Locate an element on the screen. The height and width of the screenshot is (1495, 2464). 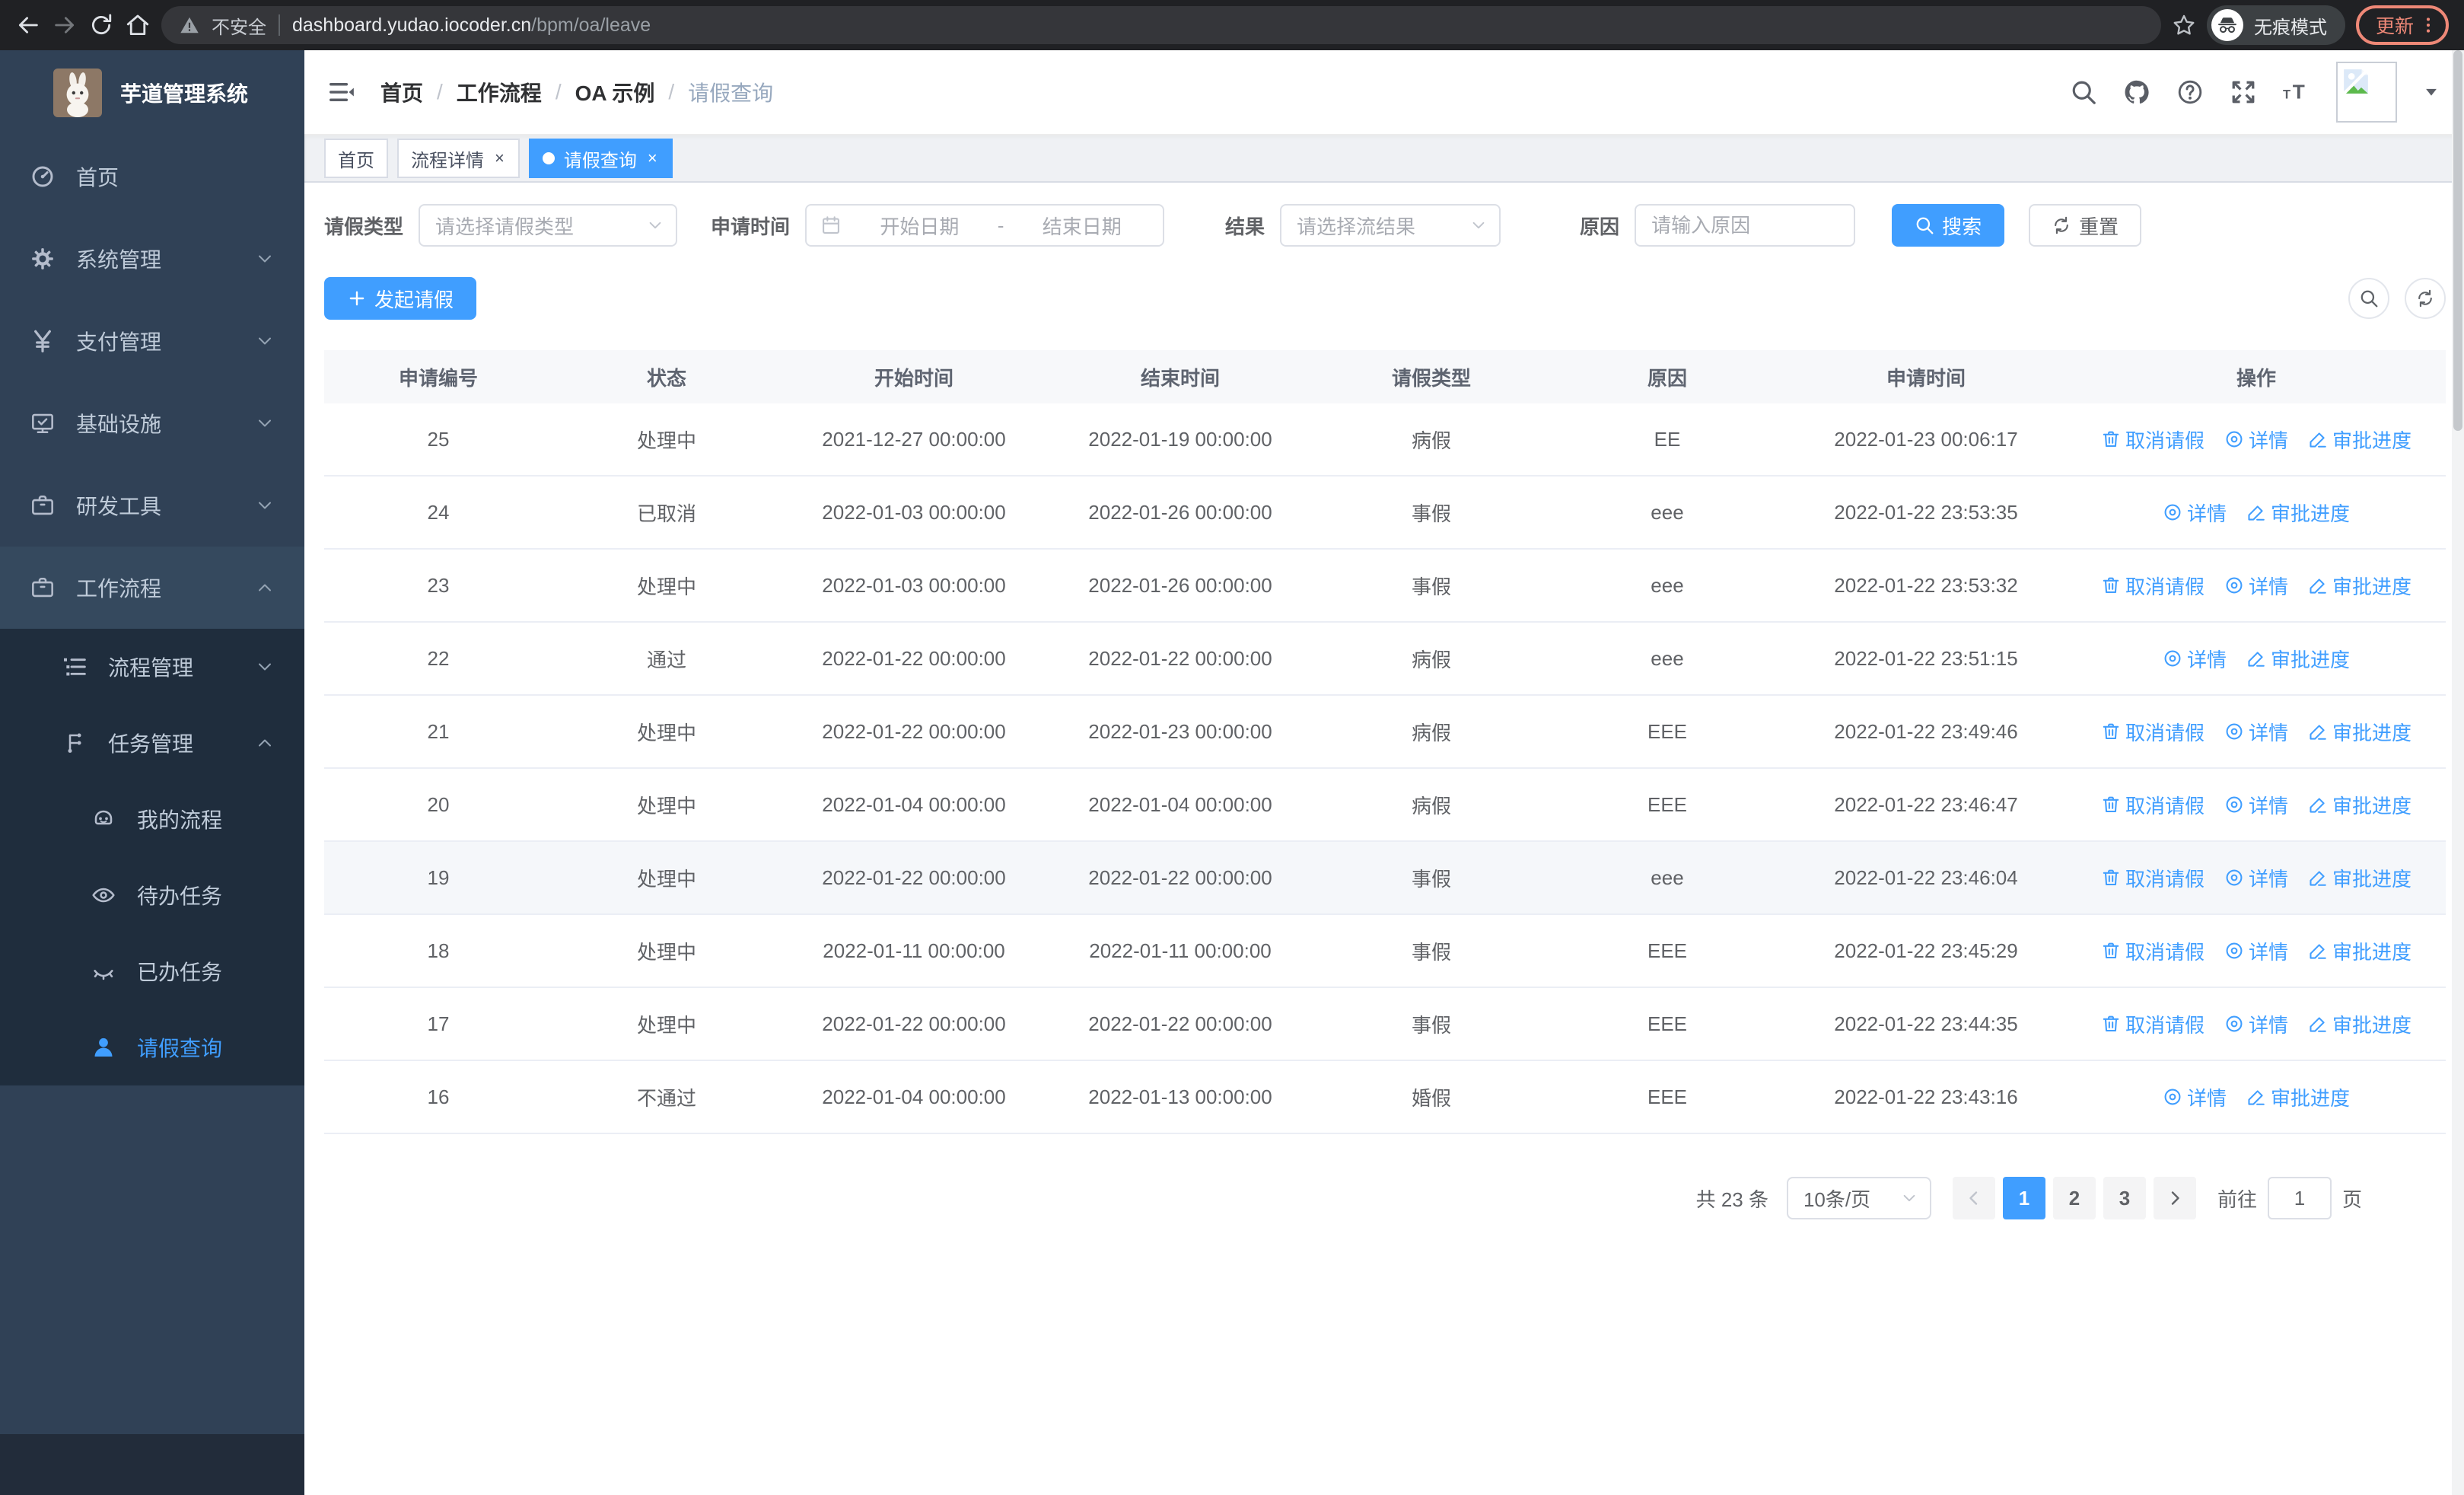
end-date-placeholder: 结束日期 is located at coordinates (1081, 226).